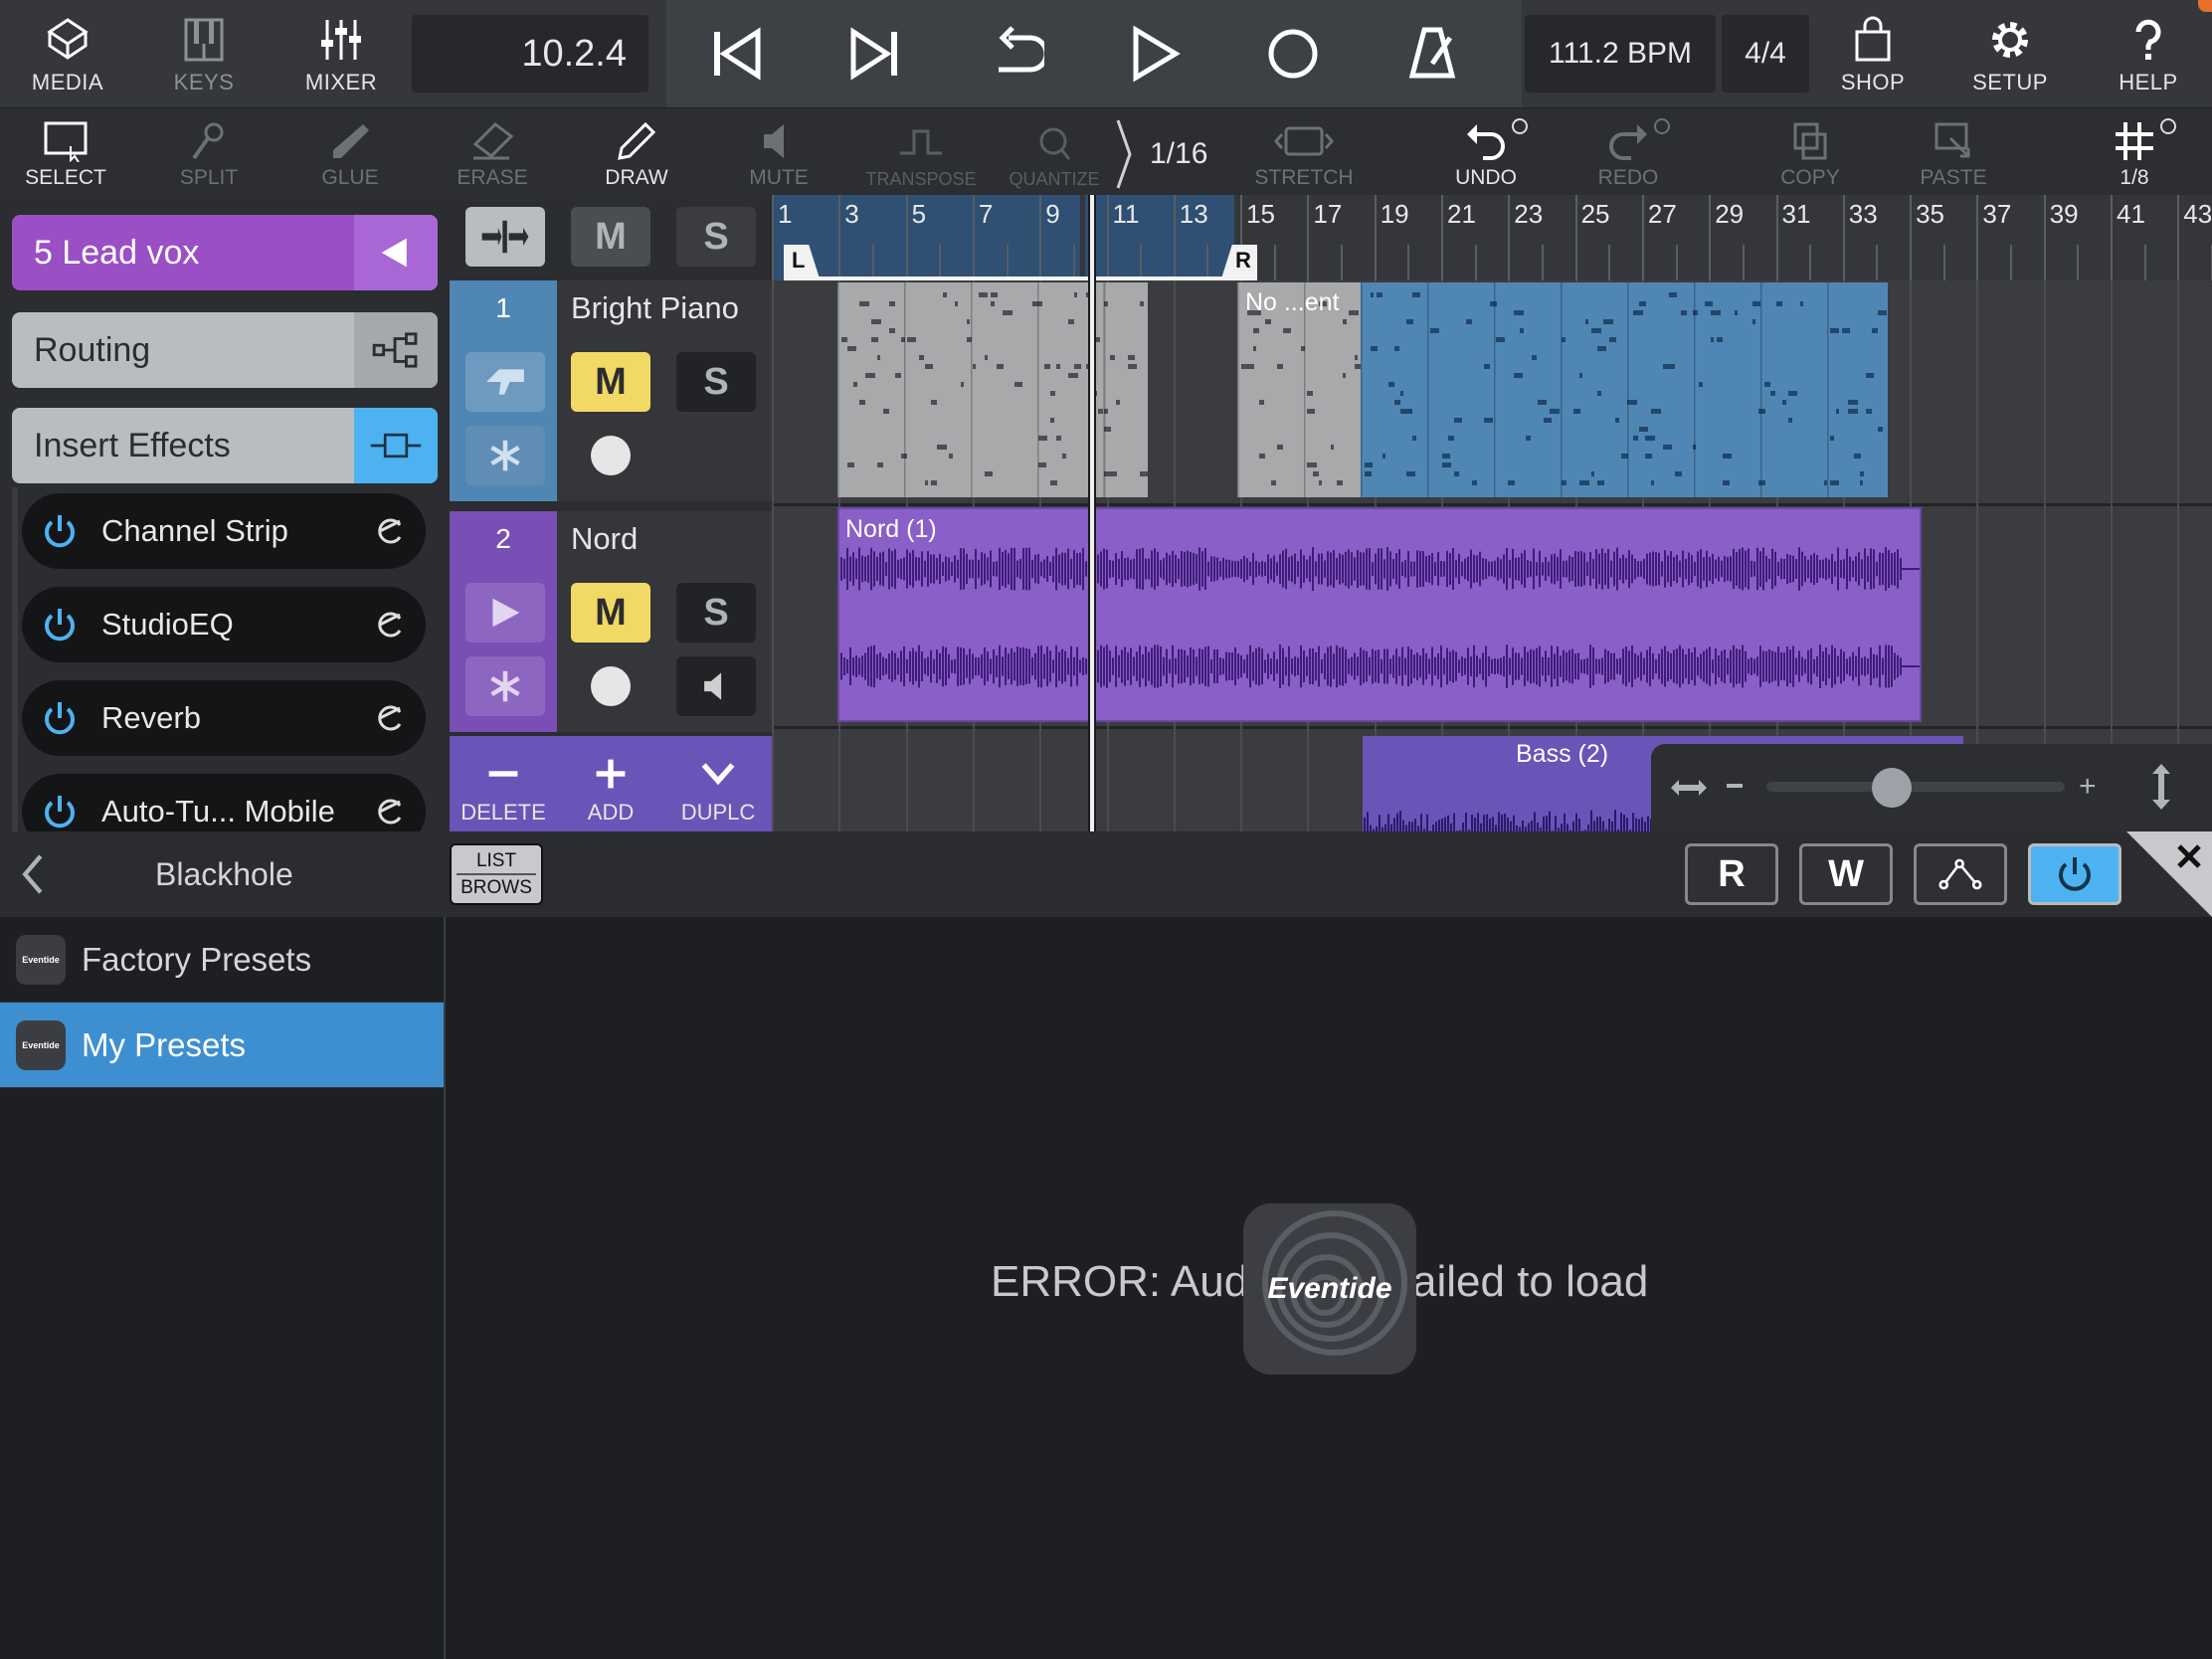 The width and height of the screenshot is (2212, 1659). Describe the element at coordinates (67, 152) in the screenshot. I see `select-tool: SELECT` at that location.